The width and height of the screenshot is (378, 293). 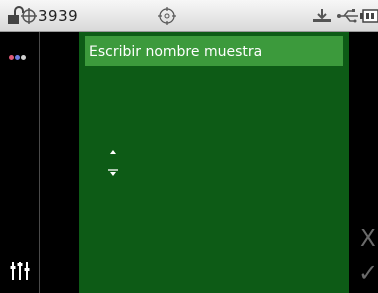 What do you see at coordinates (176, 52) in the screenshot?
I see `sample-name-text: Escribir nombre muestra` at bounding box center [176, 52].